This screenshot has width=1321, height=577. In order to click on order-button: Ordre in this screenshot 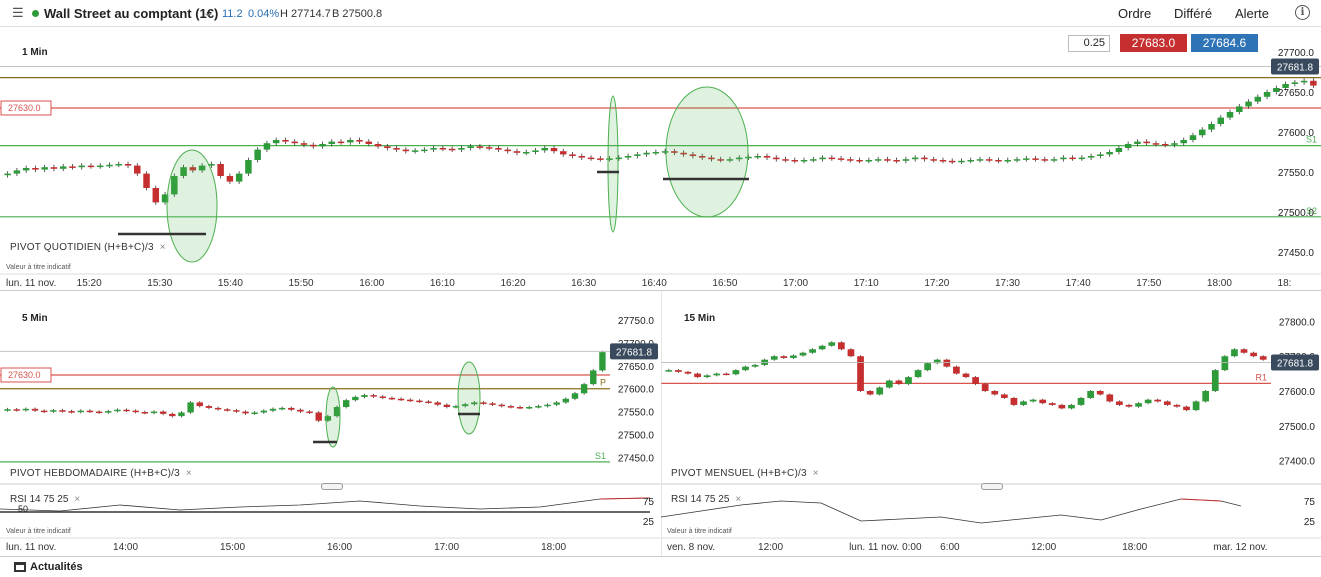, I will do `click(1134, 13)`.